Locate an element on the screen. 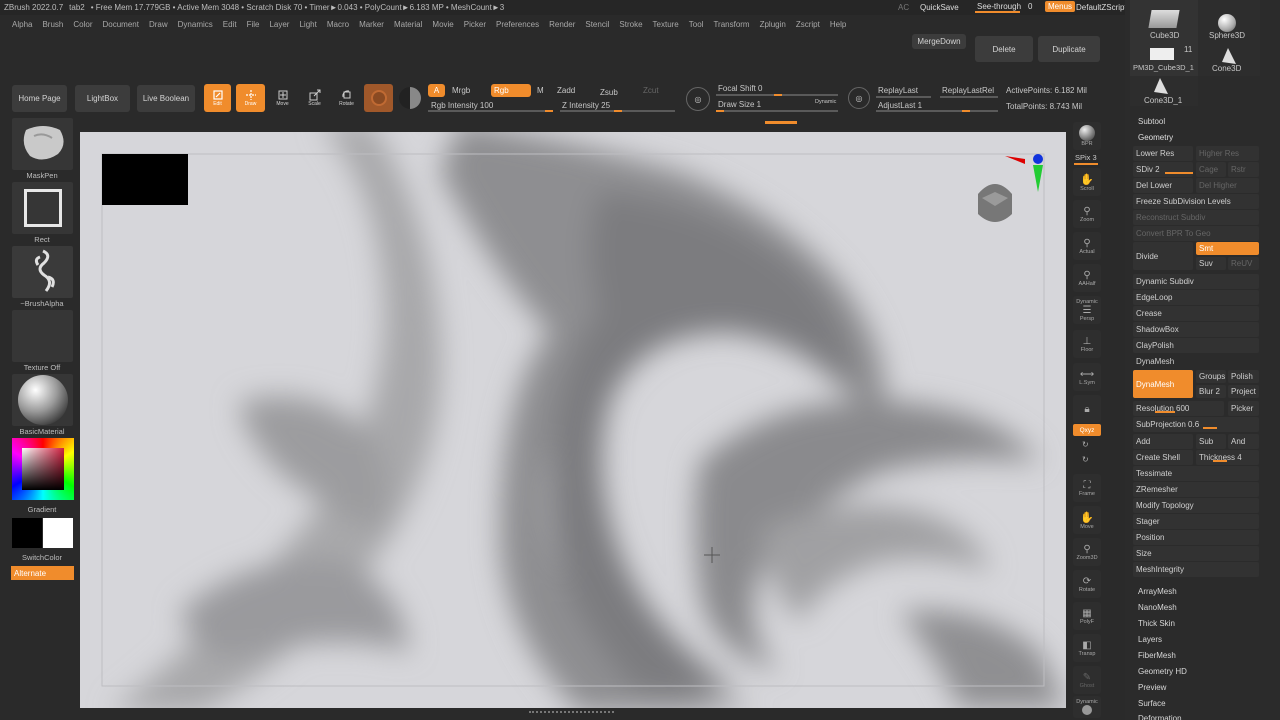  bpr-button: BPR is located at coordinates (1087, 136).